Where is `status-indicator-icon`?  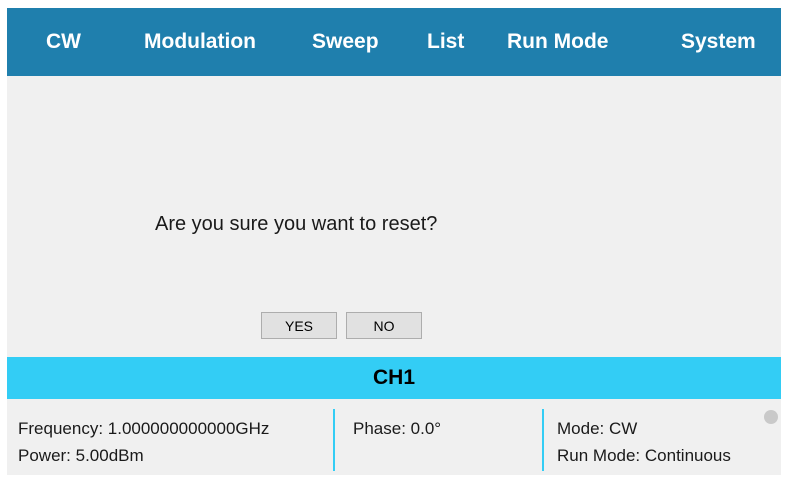 status-indicator-icon is located at coordinates (771, 417).